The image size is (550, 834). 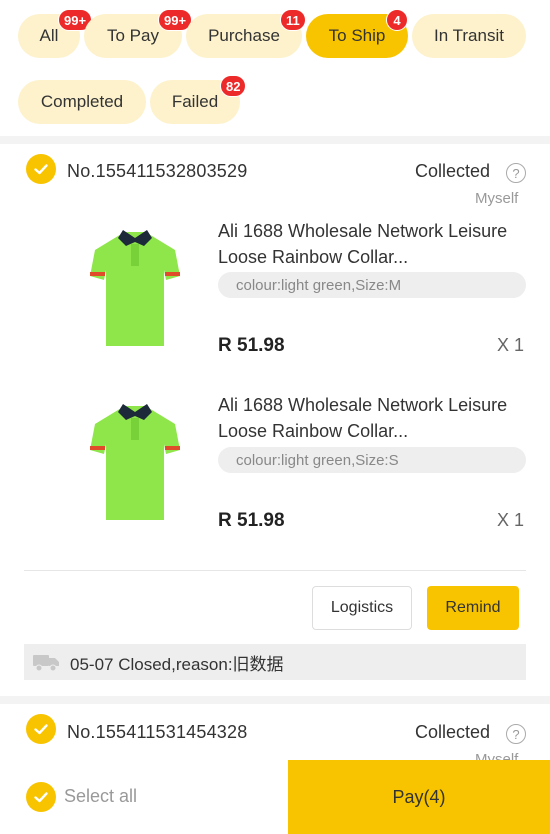 I want to click on closed-reason: 05-07 Closed,reason:旧数据, so click(x=177, y=664).